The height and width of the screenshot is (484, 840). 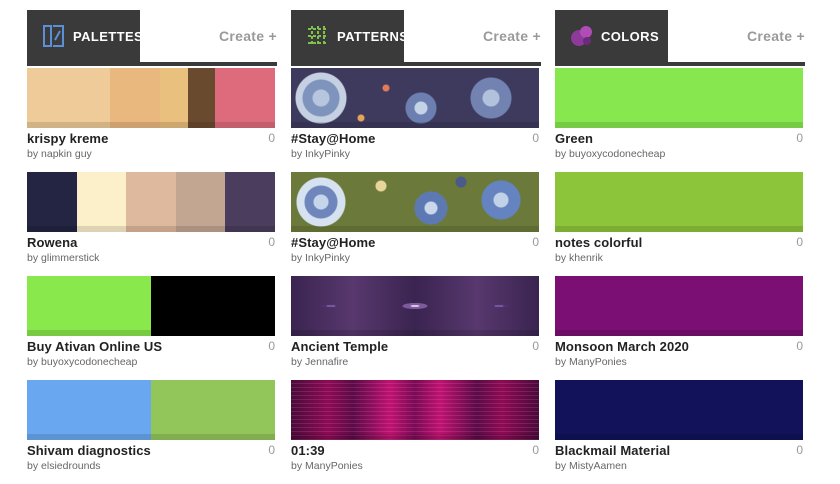 What do you see at coordinates (680, 346) in the screenshot?
I see `card-title: Monsoon March 2020` at bounding box center [680, 346].